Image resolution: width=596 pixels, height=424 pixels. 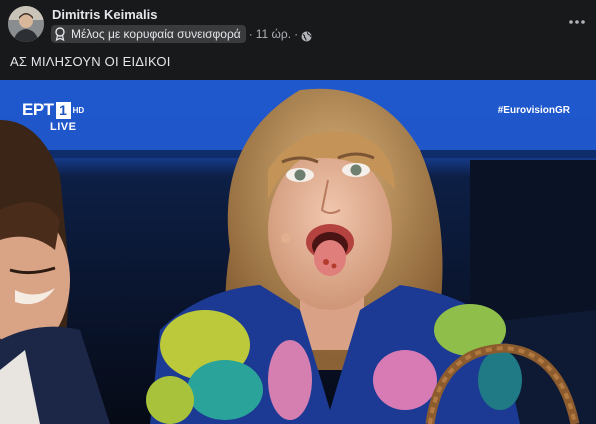 I want to click on post-time: 11 ώρ., so click(x=273, y=34).